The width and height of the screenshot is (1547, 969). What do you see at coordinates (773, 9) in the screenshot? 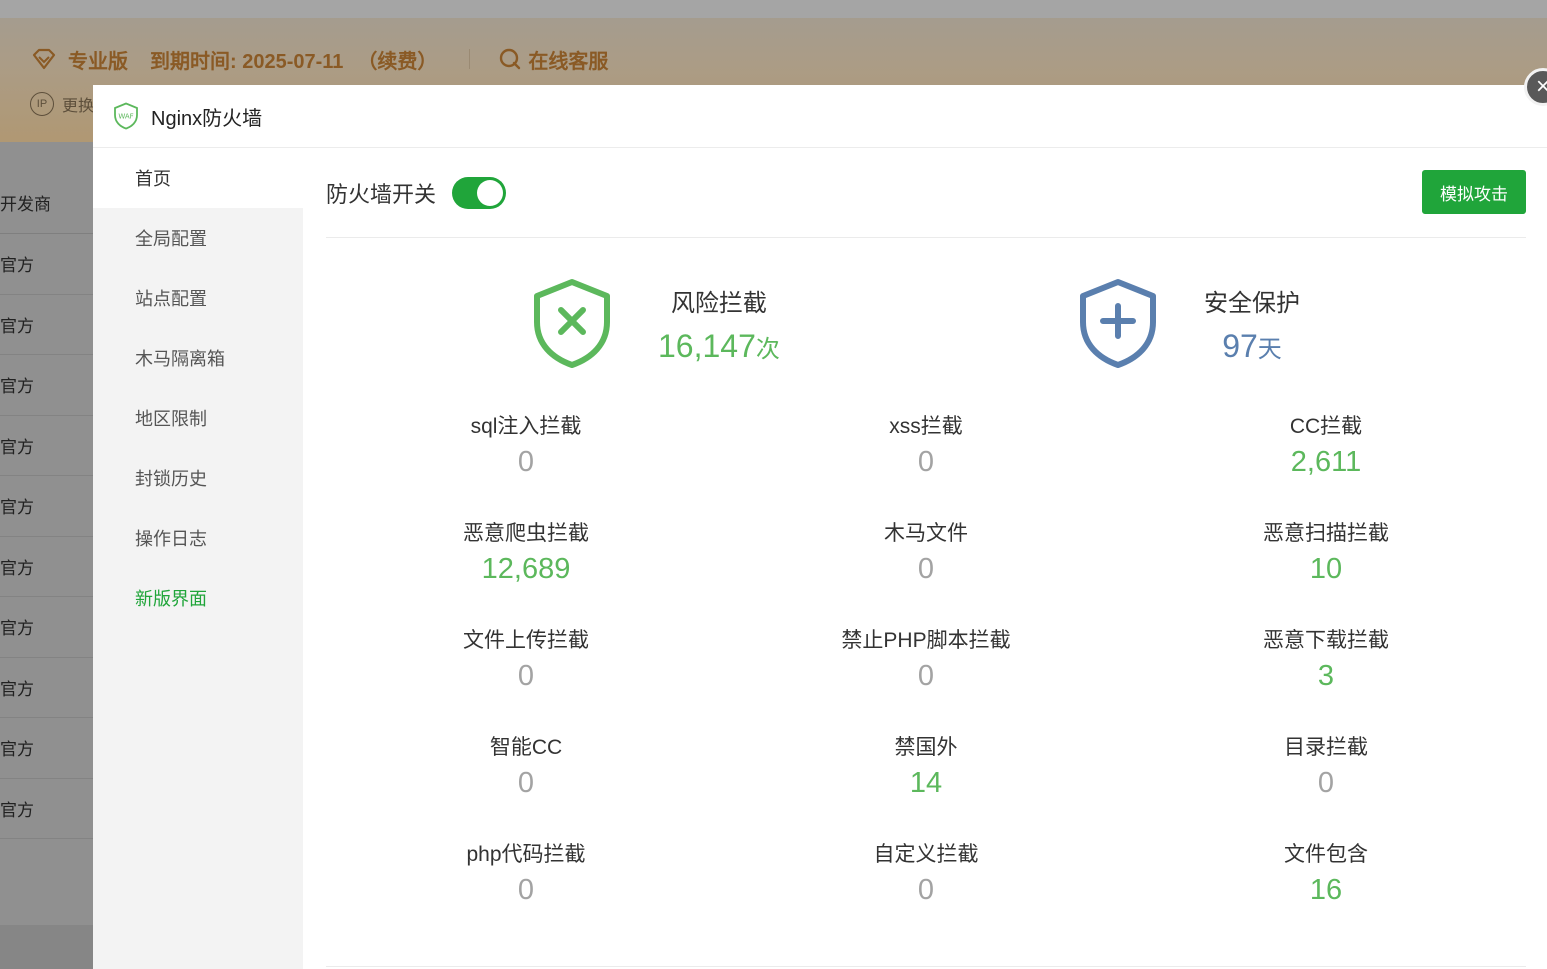
I see `background-top-stripe` at bounding box center [773, 9].